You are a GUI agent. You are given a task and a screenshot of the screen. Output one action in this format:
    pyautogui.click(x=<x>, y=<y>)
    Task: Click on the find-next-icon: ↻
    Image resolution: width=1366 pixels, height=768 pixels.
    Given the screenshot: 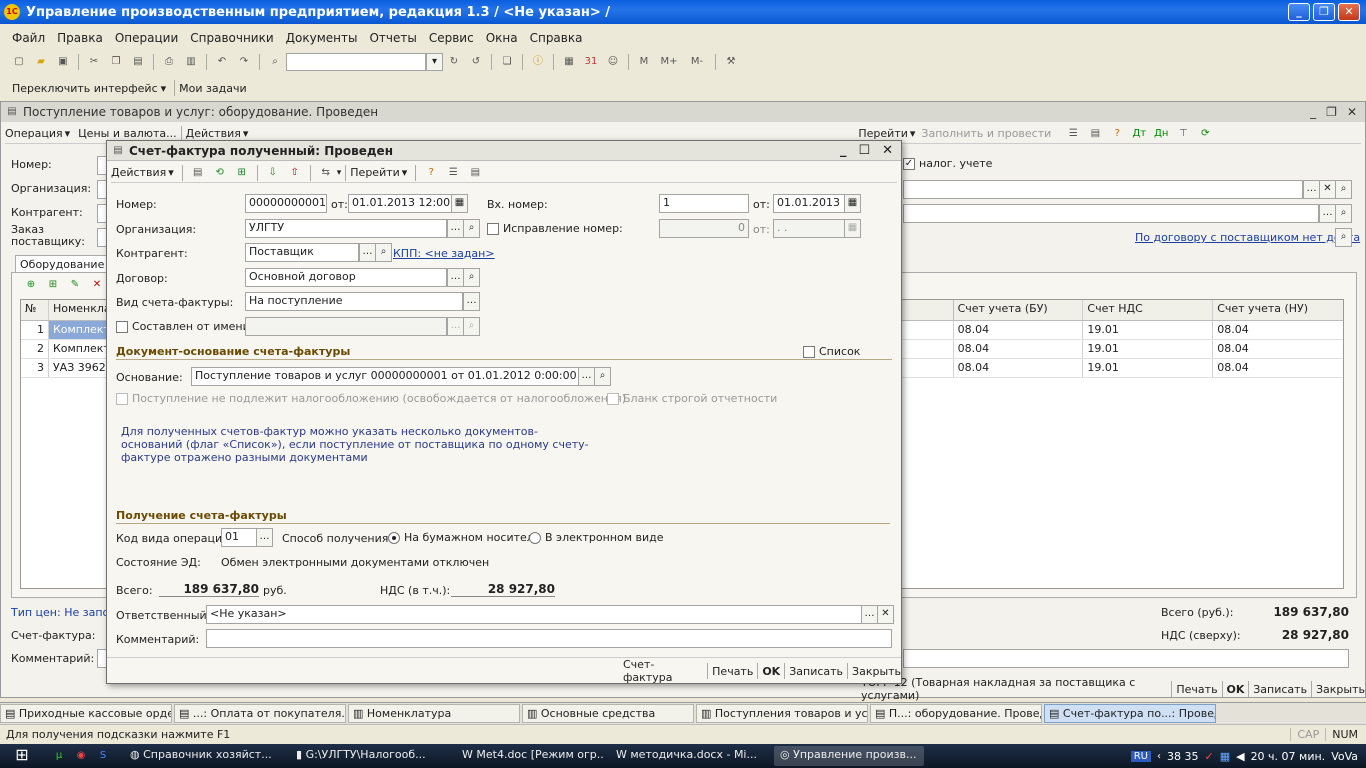 What is the action you would take?
    pyautogui.click(x=454, y=62)
    